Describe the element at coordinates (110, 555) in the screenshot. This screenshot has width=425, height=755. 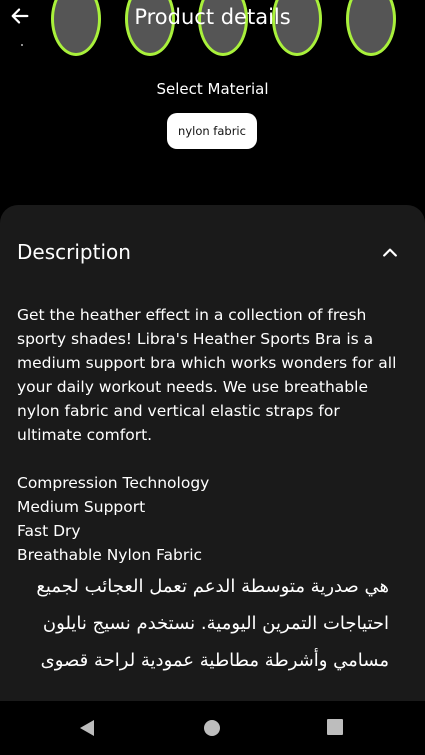
I see `feature-item: Breathable Nylon Fabric` at that location.